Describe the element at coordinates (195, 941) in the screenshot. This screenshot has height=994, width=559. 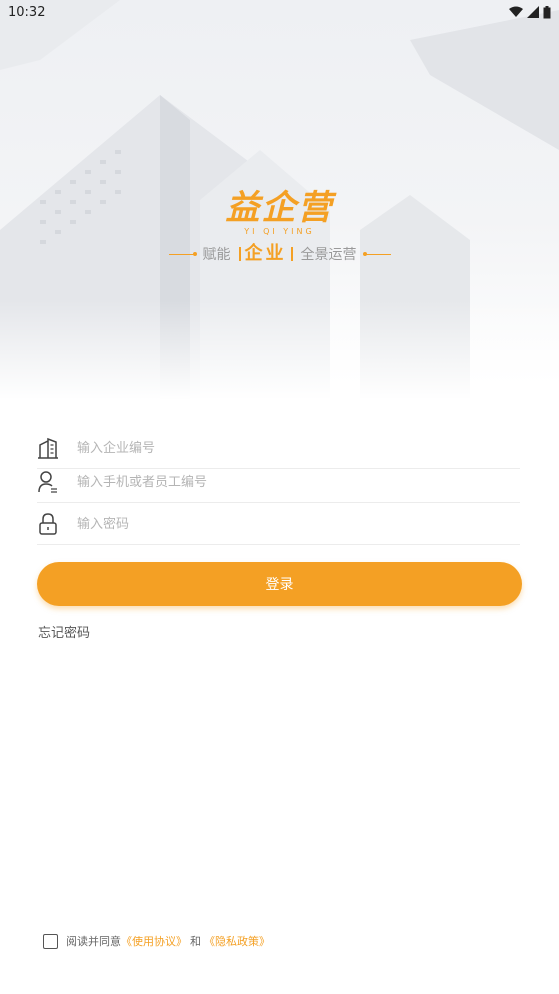
I see `agreement-and: 和` at that location.